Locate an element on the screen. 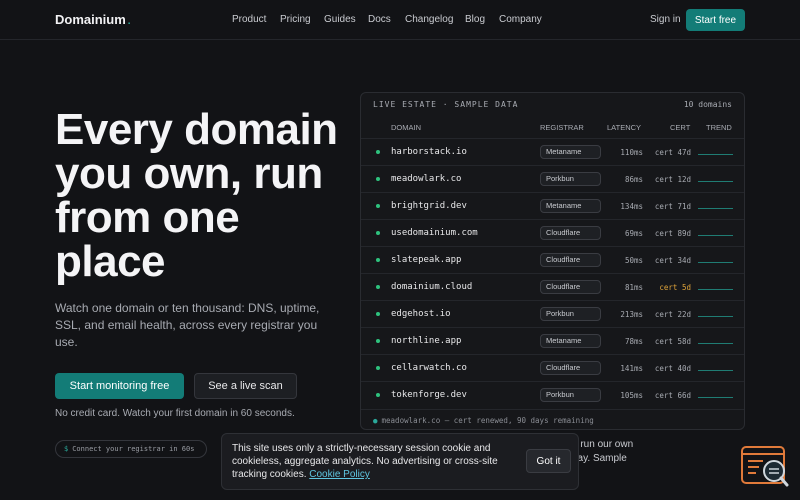  cert-value: cert 71d is located at coordinates (672, 206).